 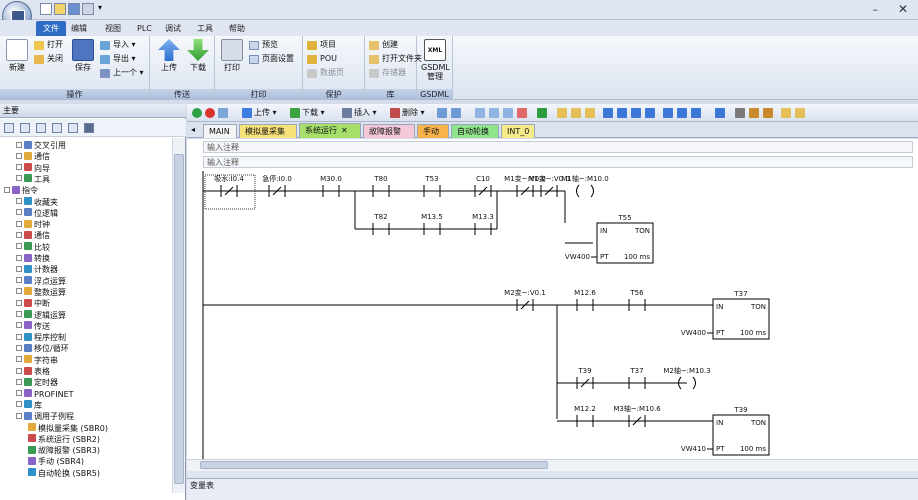 I want to click on print-icon, so click(x=88, y=9).